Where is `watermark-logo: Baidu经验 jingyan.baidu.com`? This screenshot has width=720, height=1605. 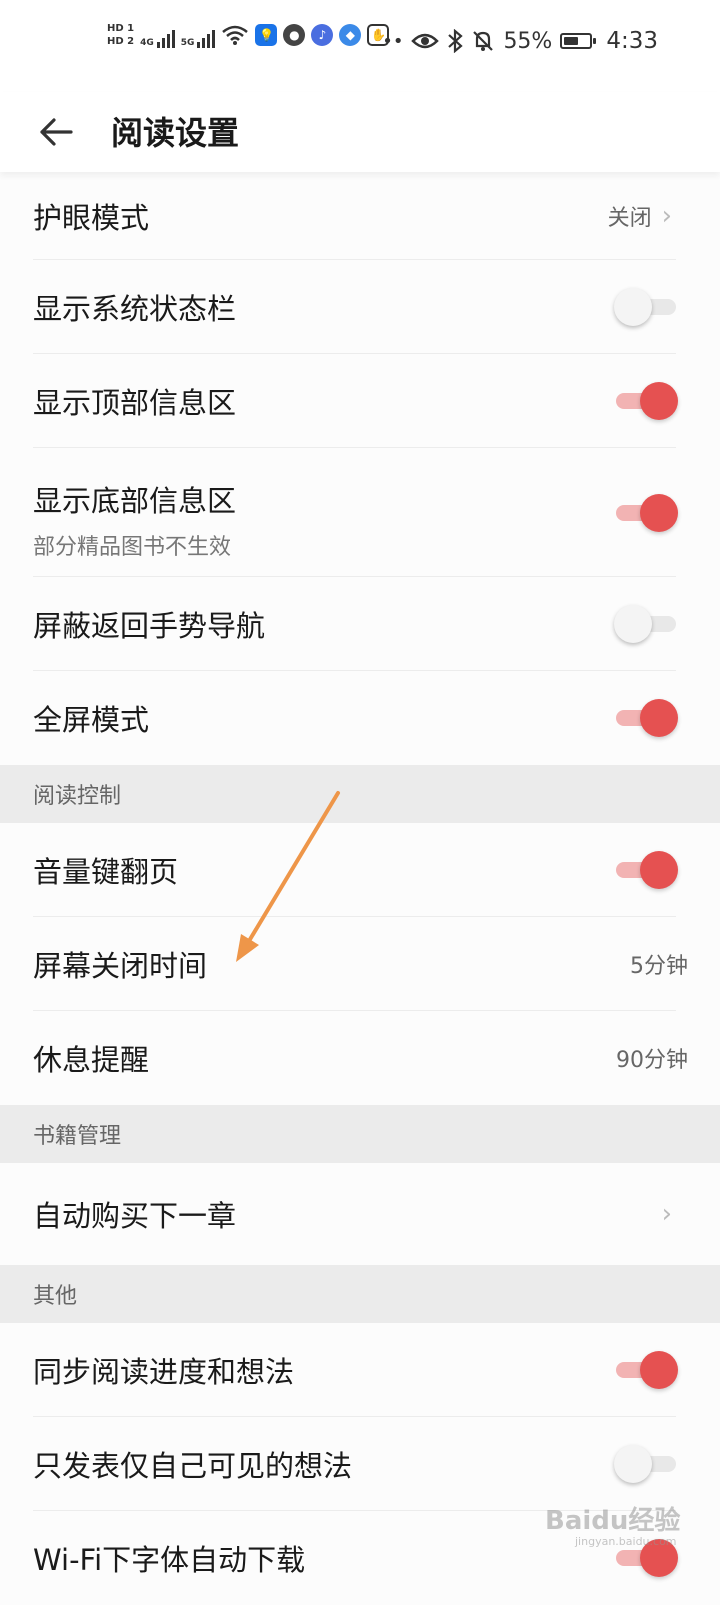
watermark-logo: Baidu经验 jingyan.baidu.com is located at coordinates (612, 1524).